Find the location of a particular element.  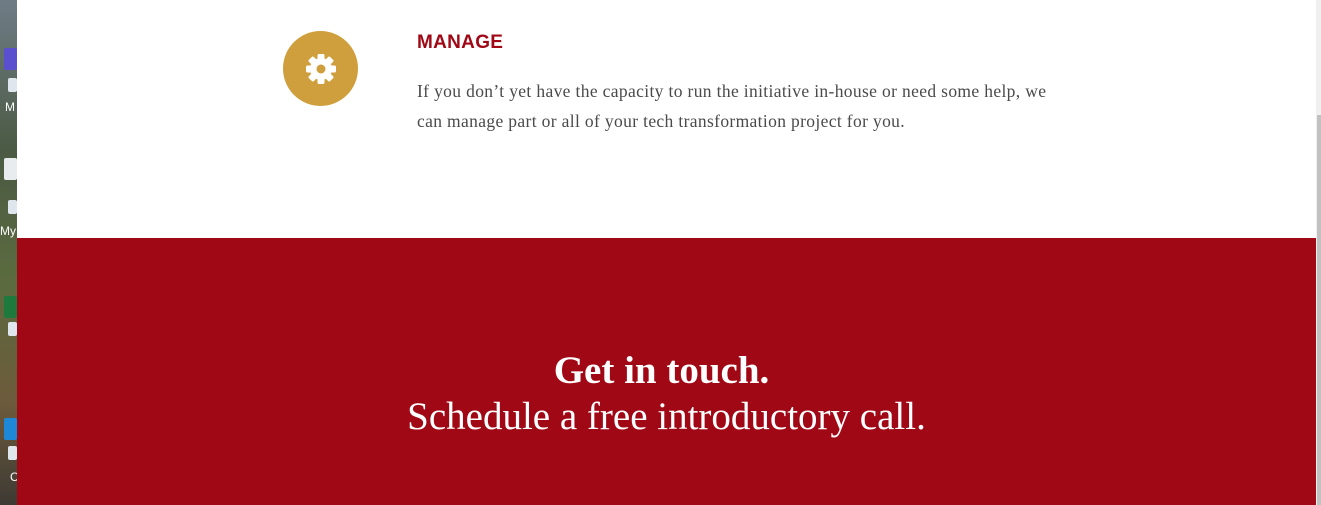

gear-icon is located at coordinates (320, 68).